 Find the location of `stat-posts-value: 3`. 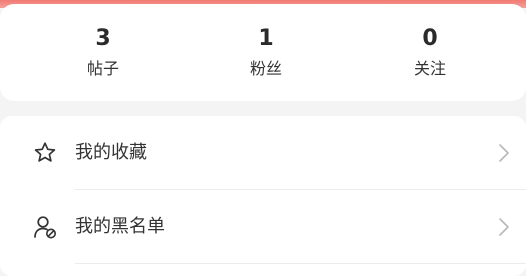

stat-posts-value: 3 is located at coordinates (103, 38).